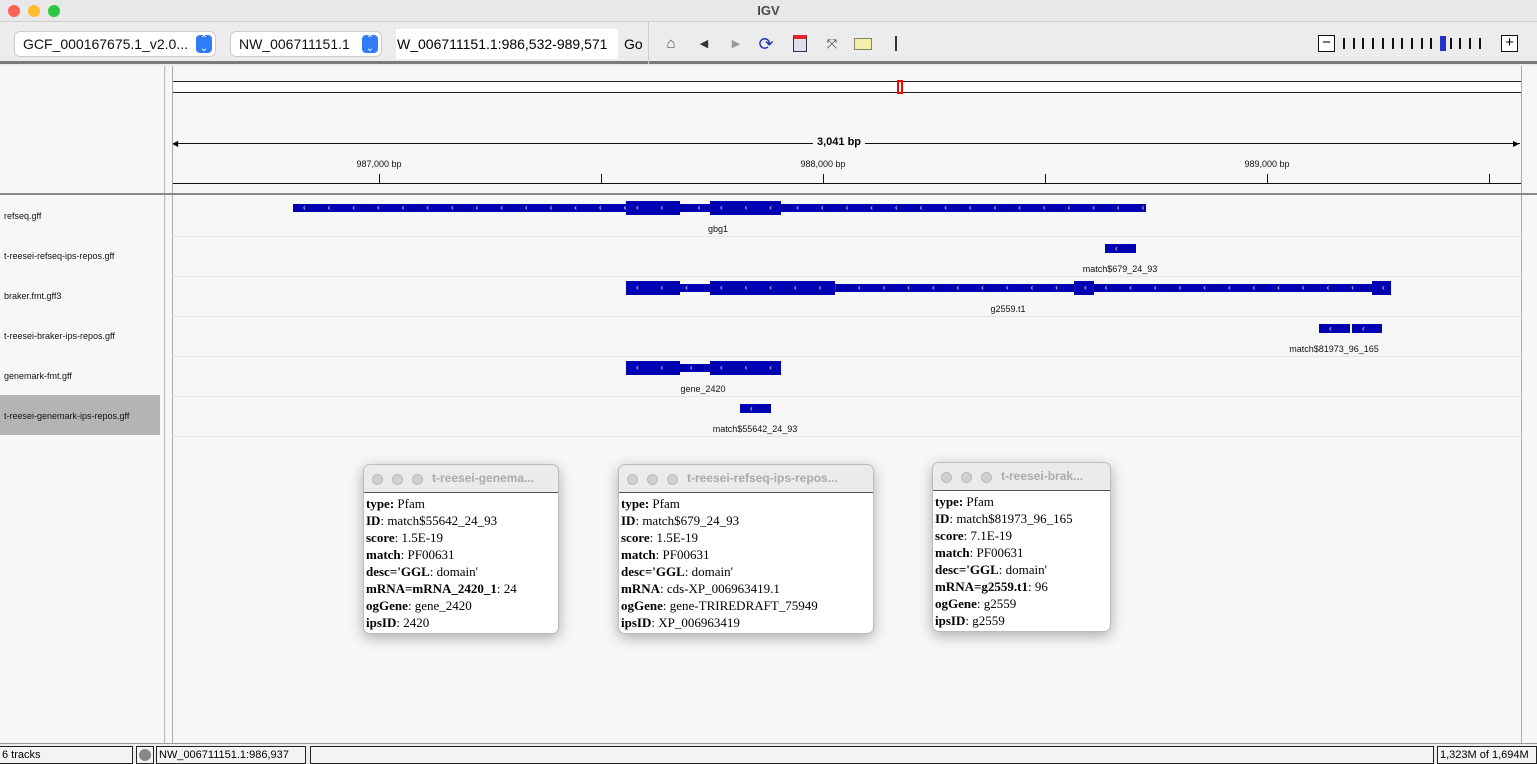 The height and width of the screenshot is (764, 1537). I want to click on track-name: t-reesei-genemark-ips-repos.gff, so click(66, 416).